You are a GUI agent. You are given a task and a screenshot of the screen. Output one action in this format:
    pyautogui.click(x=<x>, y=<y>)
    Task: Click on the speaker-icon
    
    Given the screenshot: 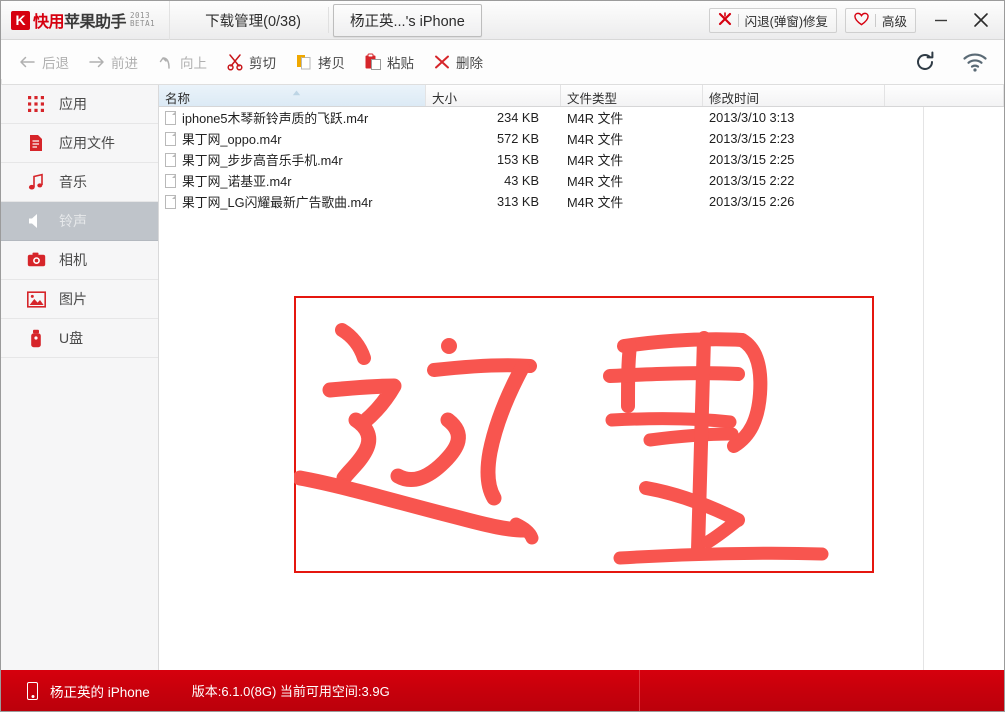 What is the action you would take?
    pyautogui.click(x=36, y=221)
    